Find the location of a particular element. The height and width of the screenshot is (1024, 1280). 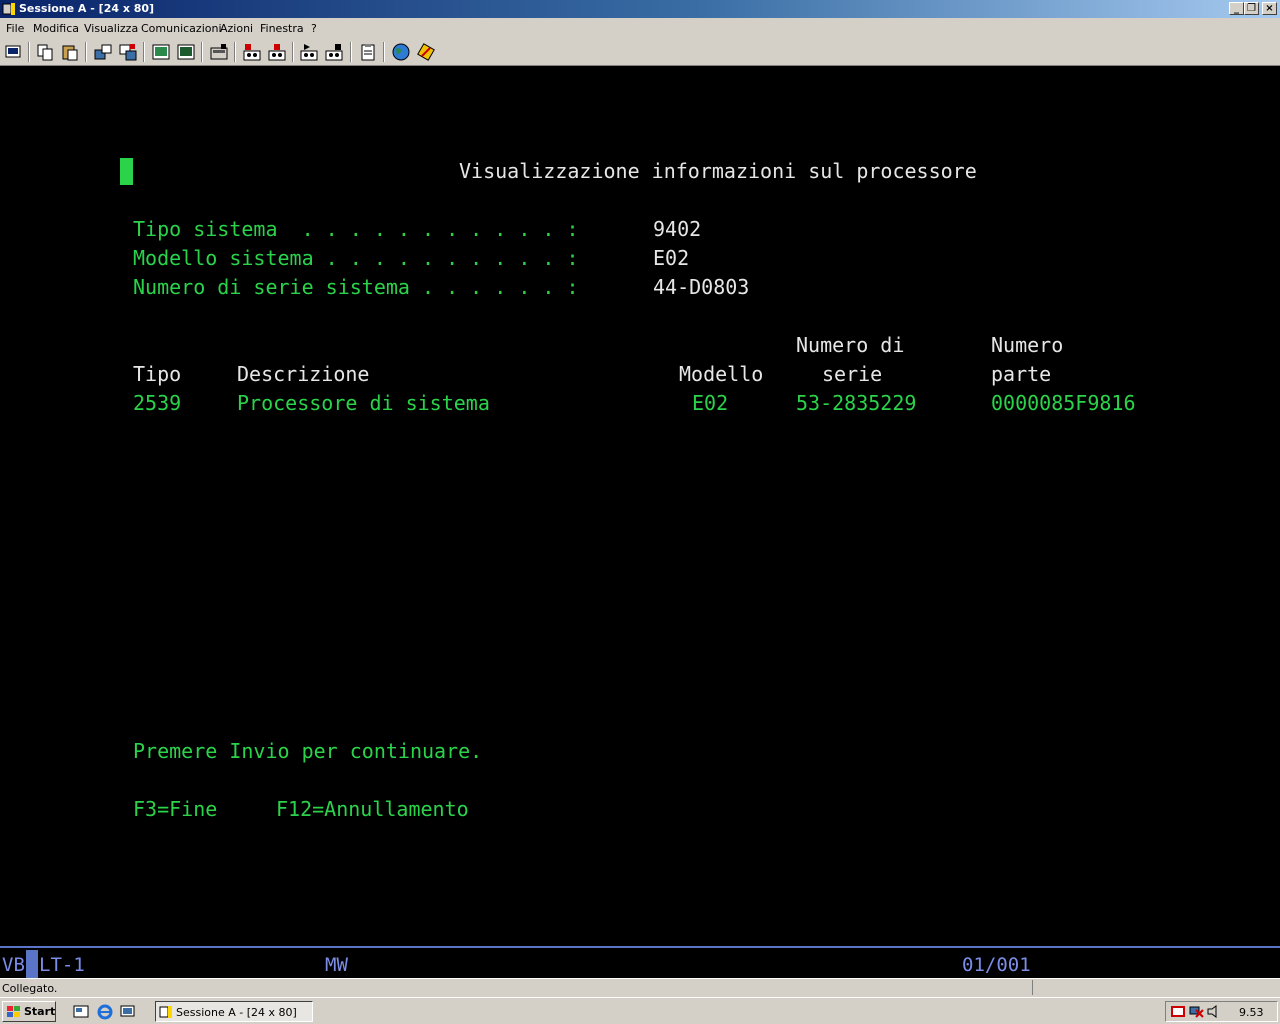

f12-cancel-key: F12=Annullamento is located at coordinates (372, 809).